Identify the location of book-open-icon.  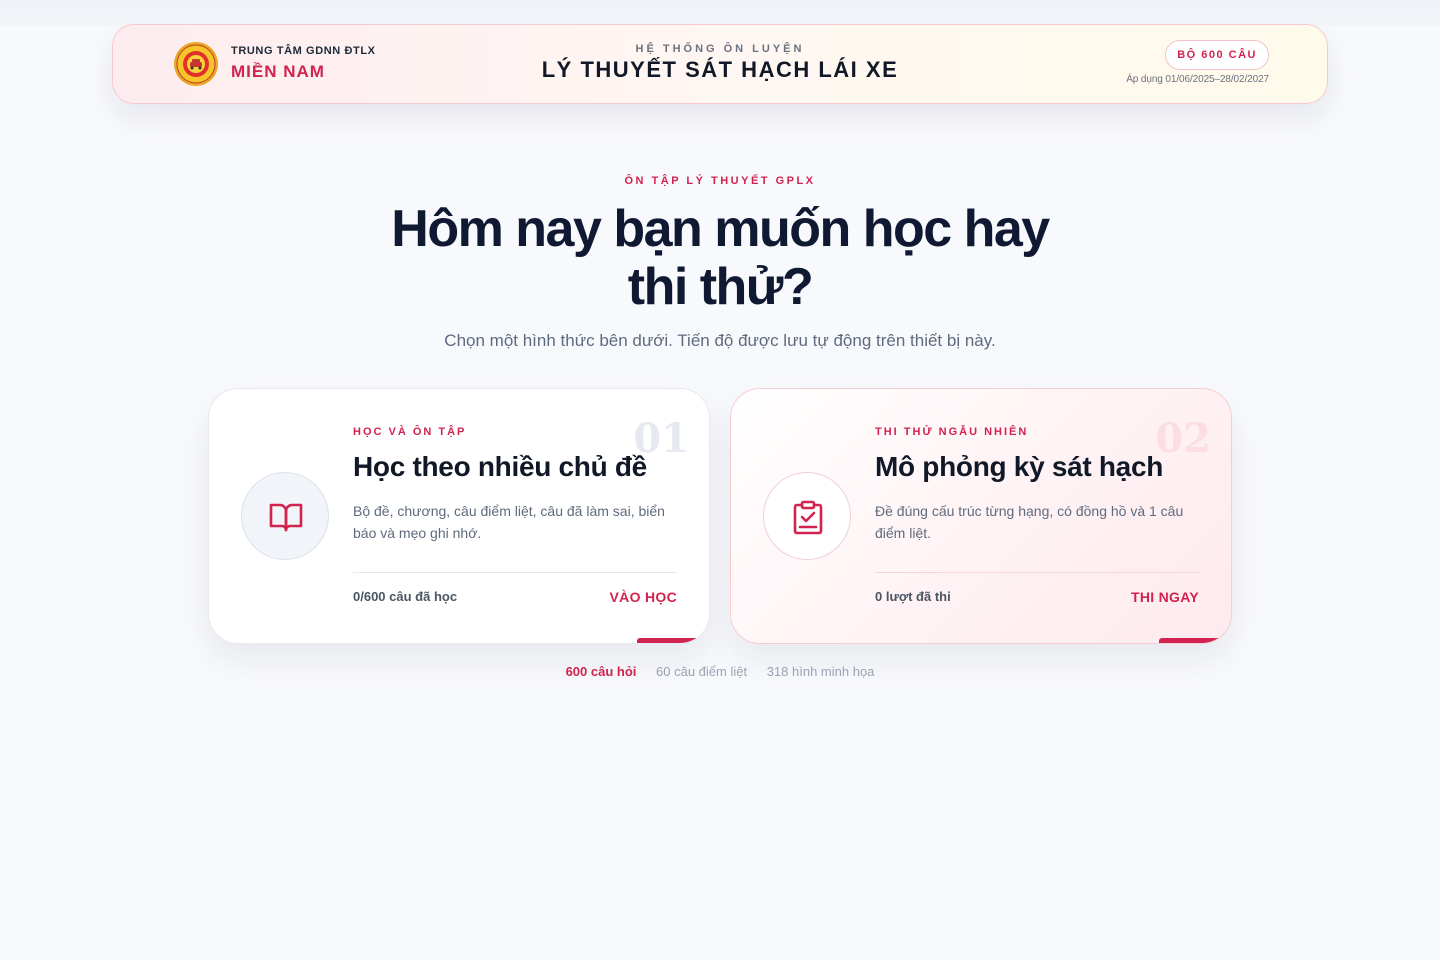
(286, 517).